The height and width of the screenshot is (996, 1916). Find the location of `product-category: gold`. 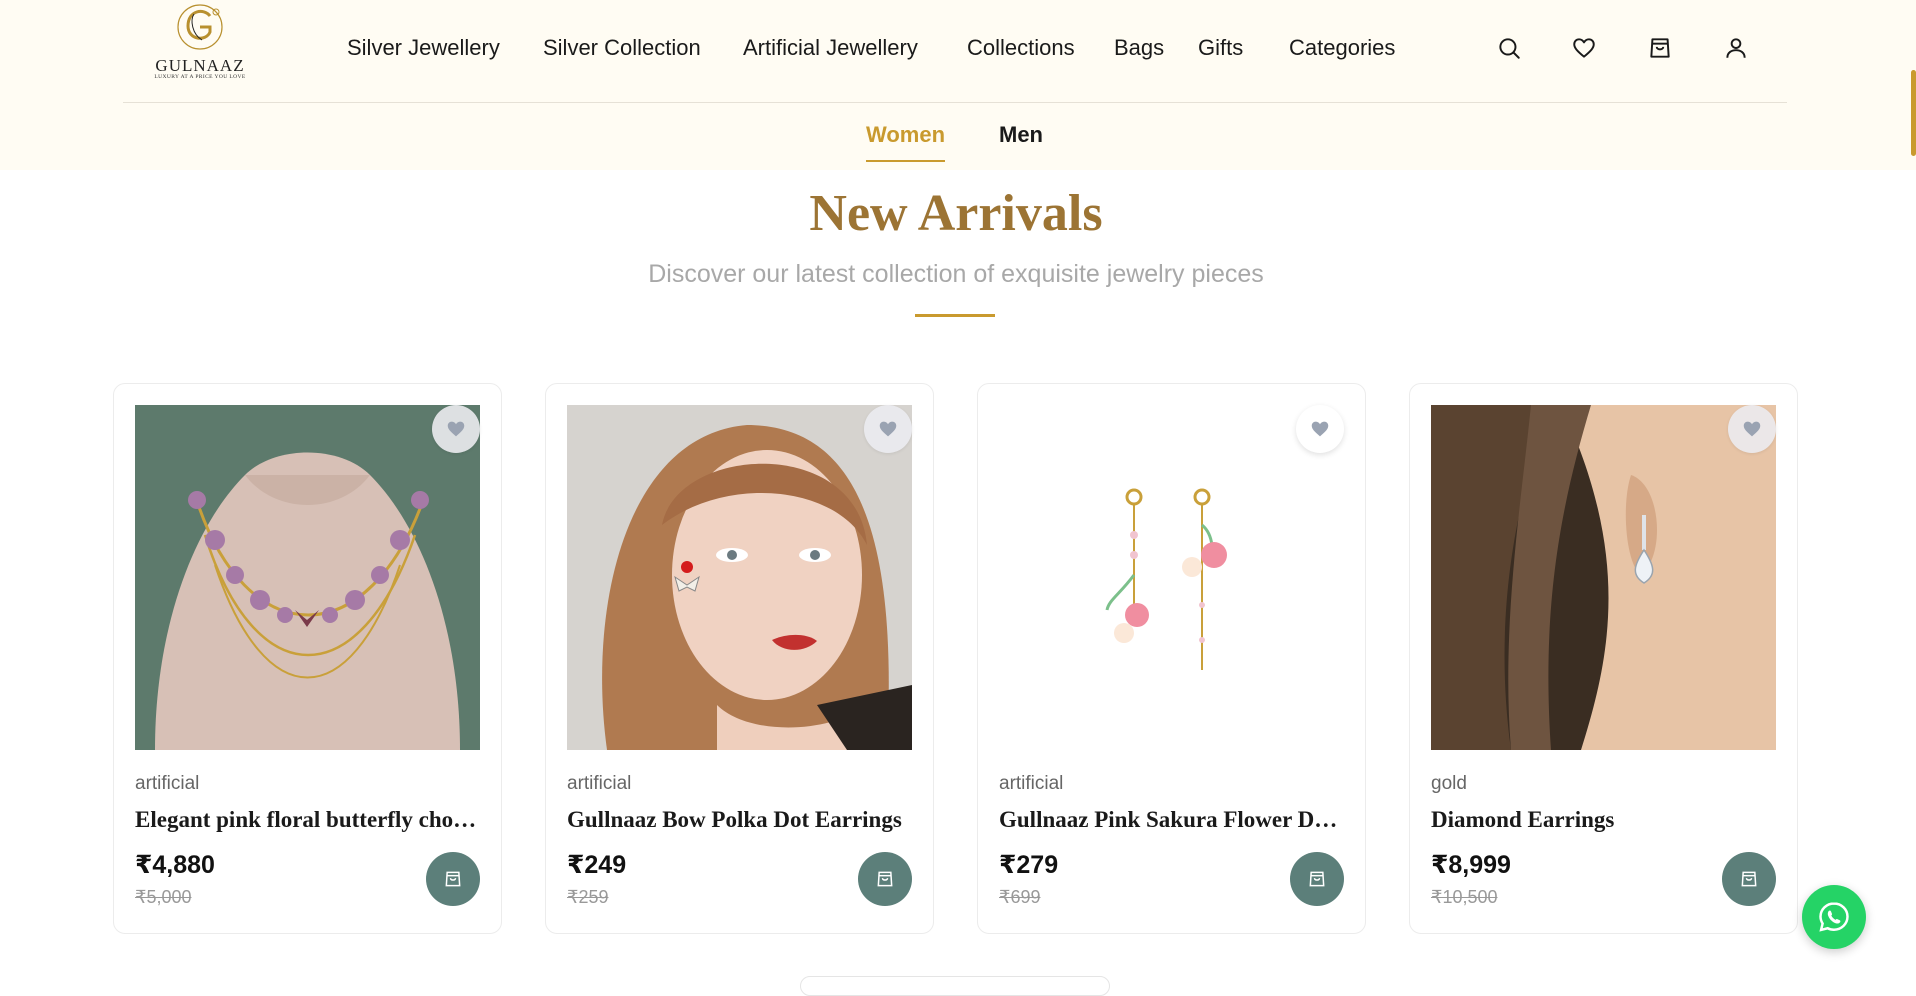

product-category: gold is located at coordinates (1449, 783).